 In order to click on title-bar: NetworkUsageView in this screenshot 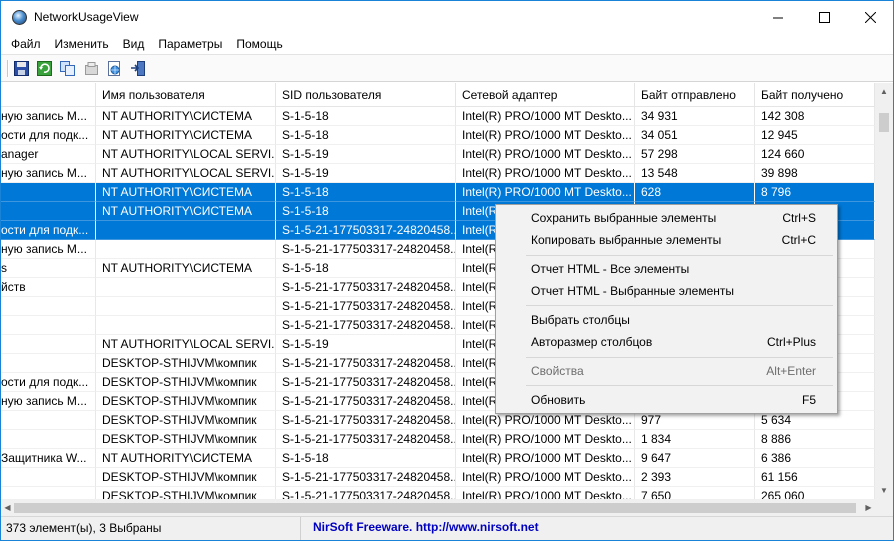, I will do `click(447, 17)`.